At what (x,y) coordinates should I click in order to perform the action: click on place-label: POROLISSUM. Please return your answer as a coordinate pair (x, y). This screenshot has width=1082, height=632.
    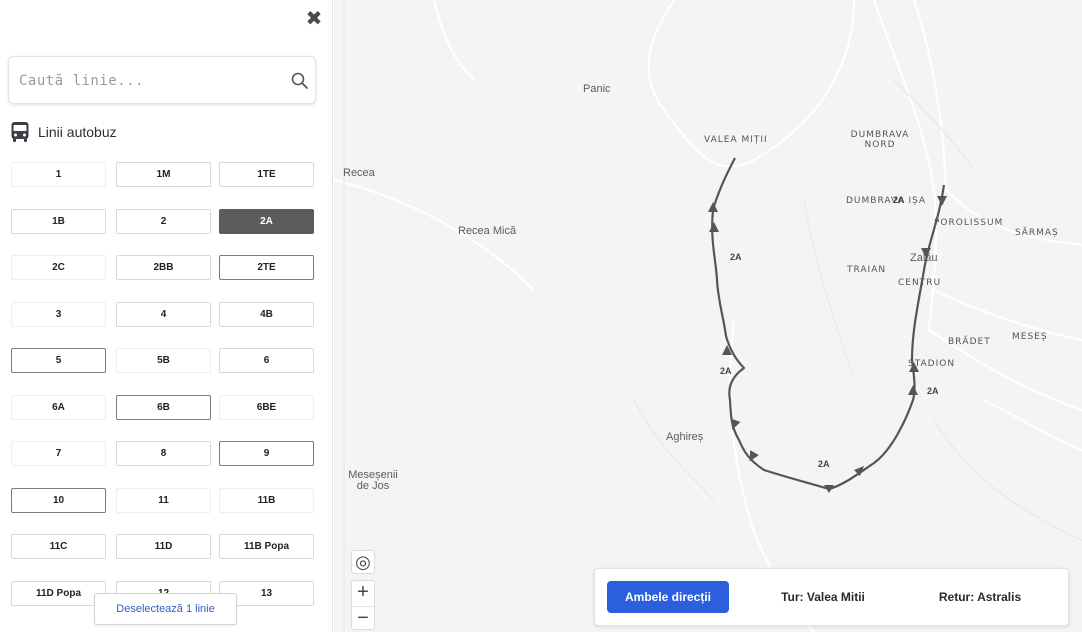
    Looking at the image, I should click on (969, 223).